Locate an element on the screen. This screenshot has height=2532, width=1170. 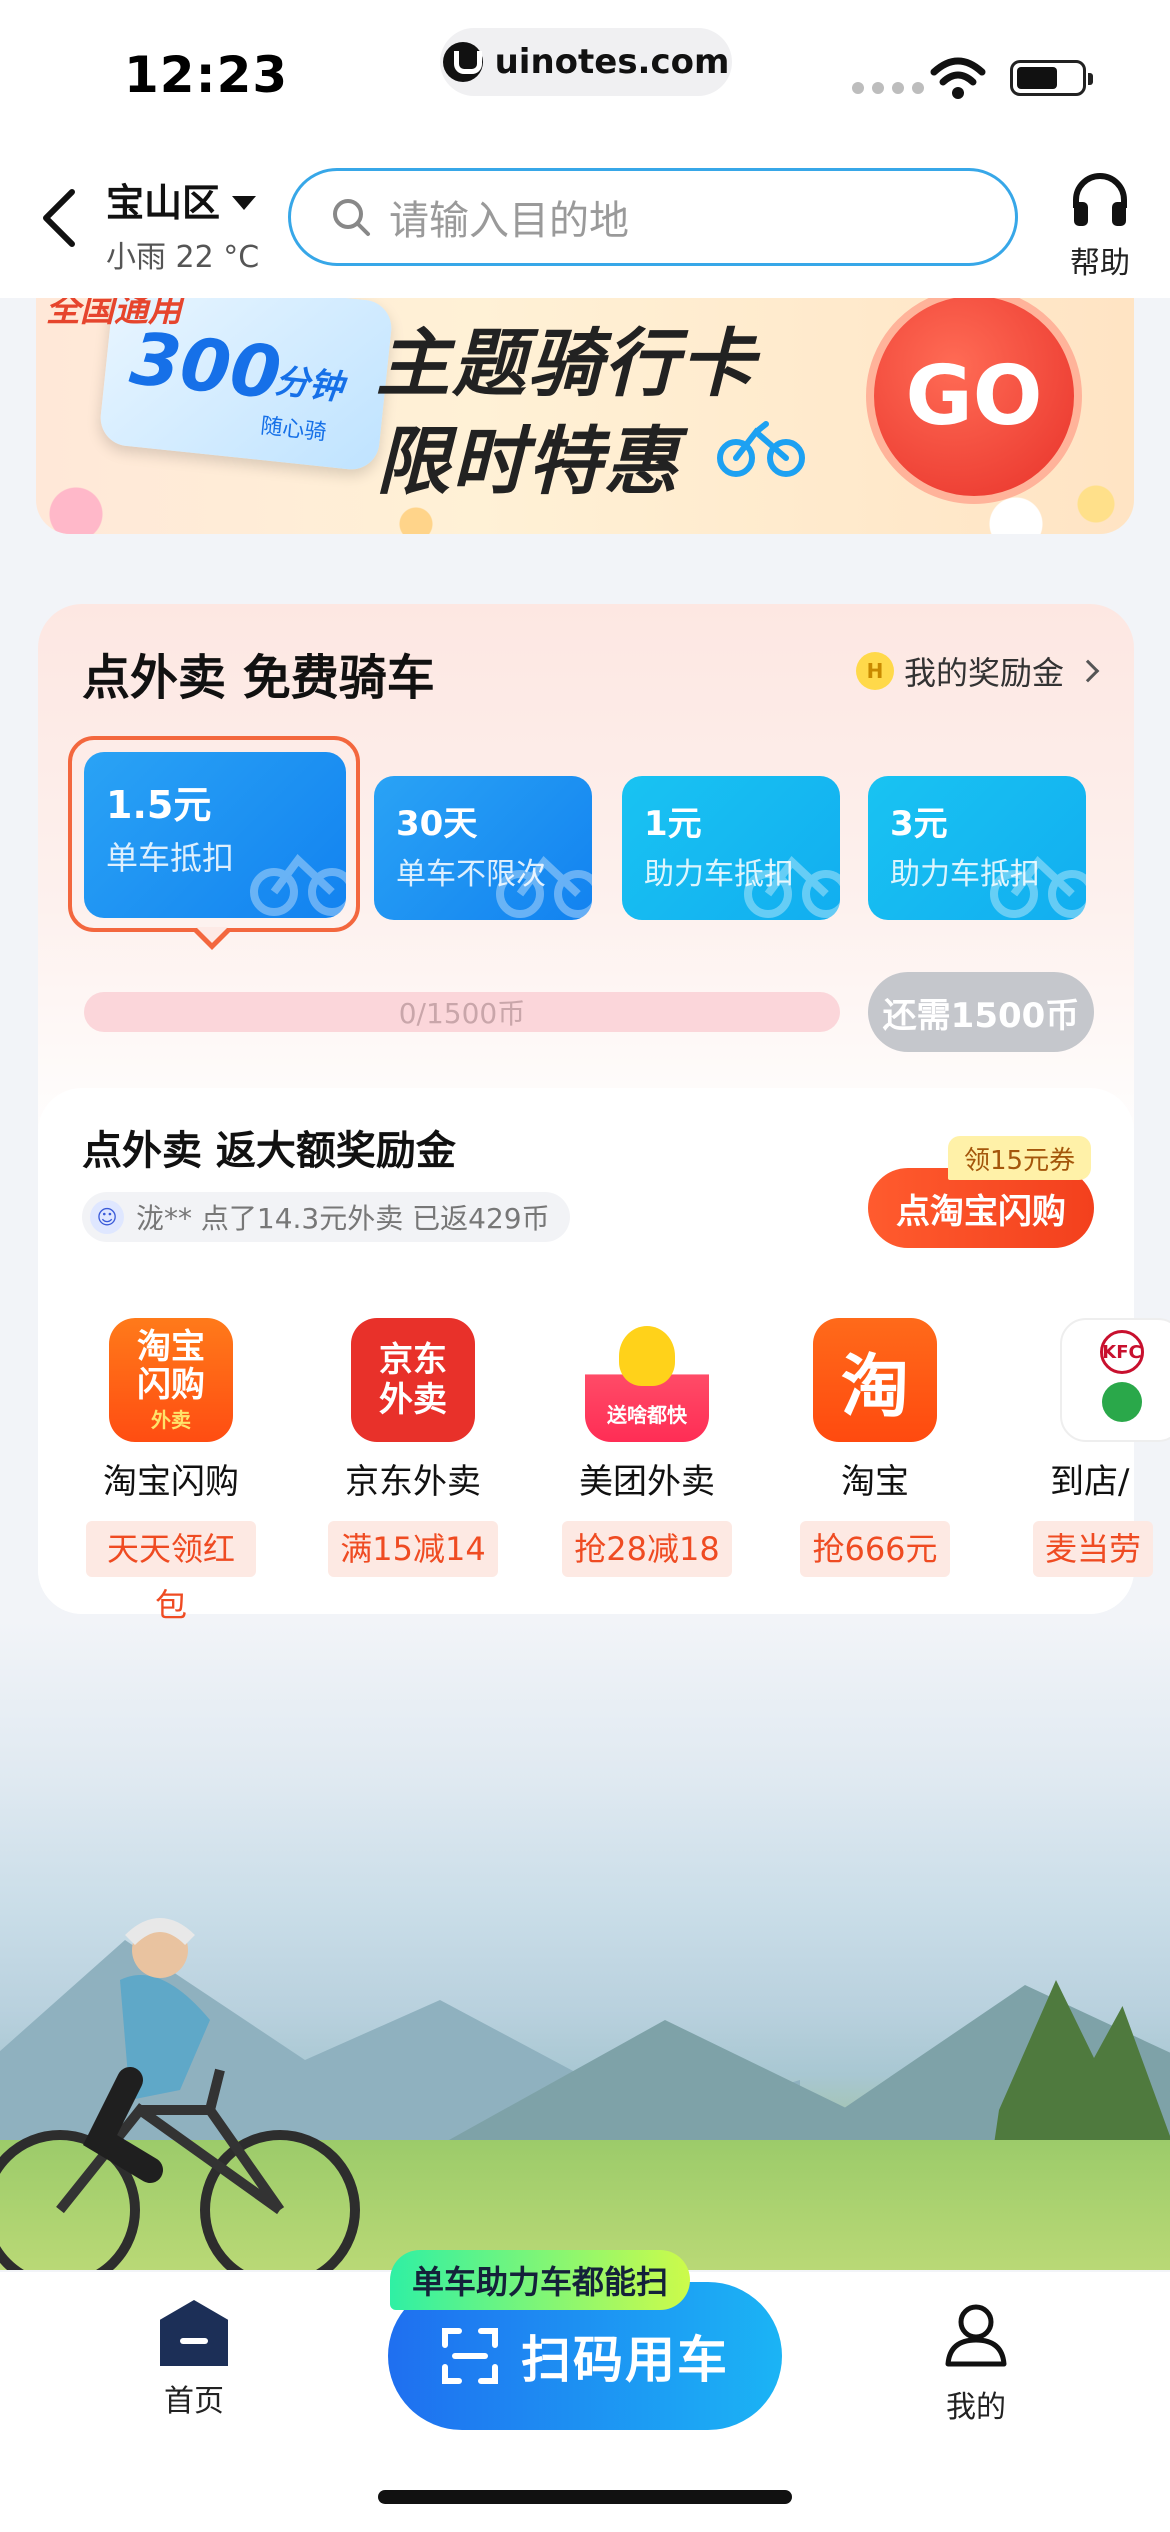
city-selector: 宝山区 is located at coordinates (163, 199).